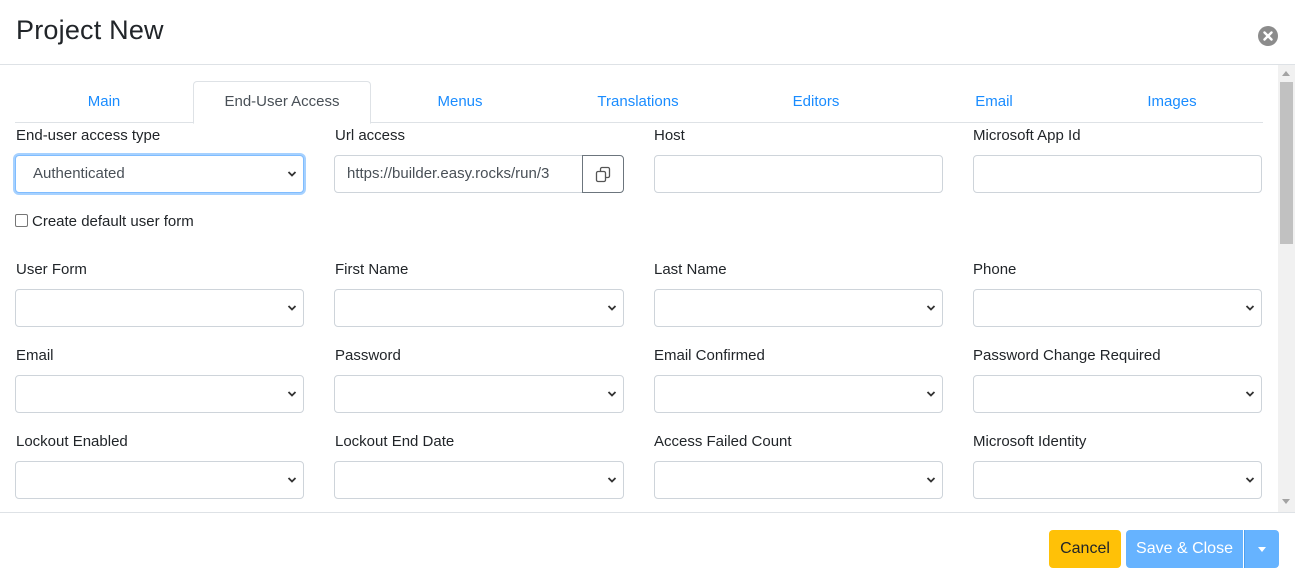 This screenshot has height=583, width=1295. What do you see at coordinates (479, 308) in the screenshot?
I see `first-name-select` at bounding box center [479, 308].